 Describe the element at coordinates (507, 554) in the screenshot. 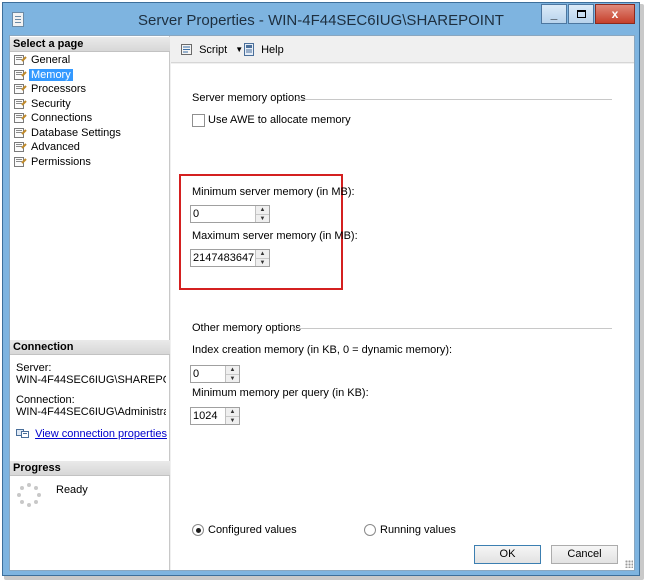

I see `ok-button: OK` at that location.